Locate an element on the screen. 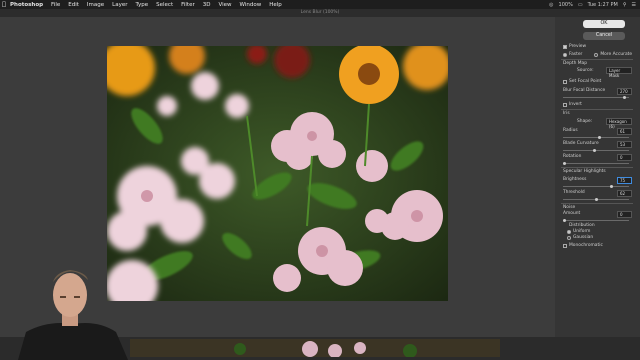  menu-type: Type is located at coordinates (142, 5).